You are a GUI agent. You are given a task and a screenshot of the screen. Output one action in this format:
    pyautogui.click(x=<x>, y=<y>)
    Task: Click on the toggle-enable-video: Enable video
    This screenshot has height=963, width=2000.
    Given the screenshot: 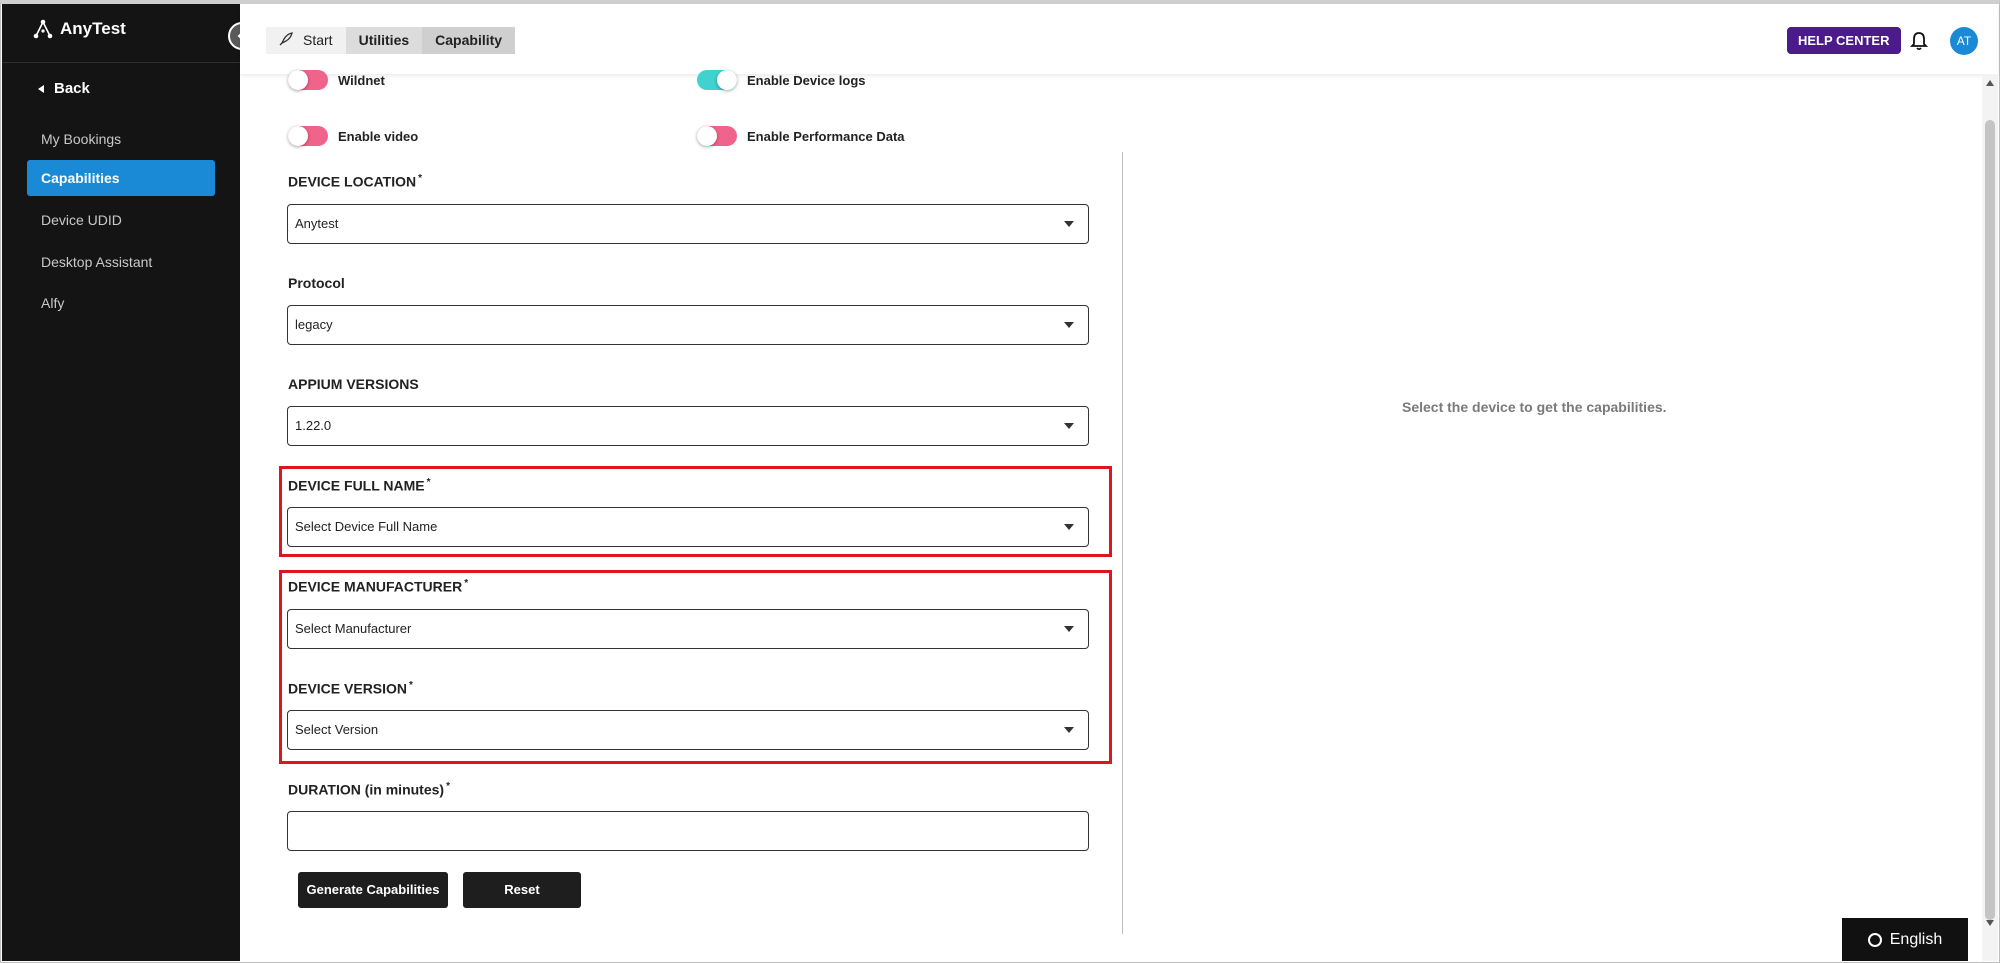 What is the action you would take?
    pyautogui.click(x=353, y=136)
    